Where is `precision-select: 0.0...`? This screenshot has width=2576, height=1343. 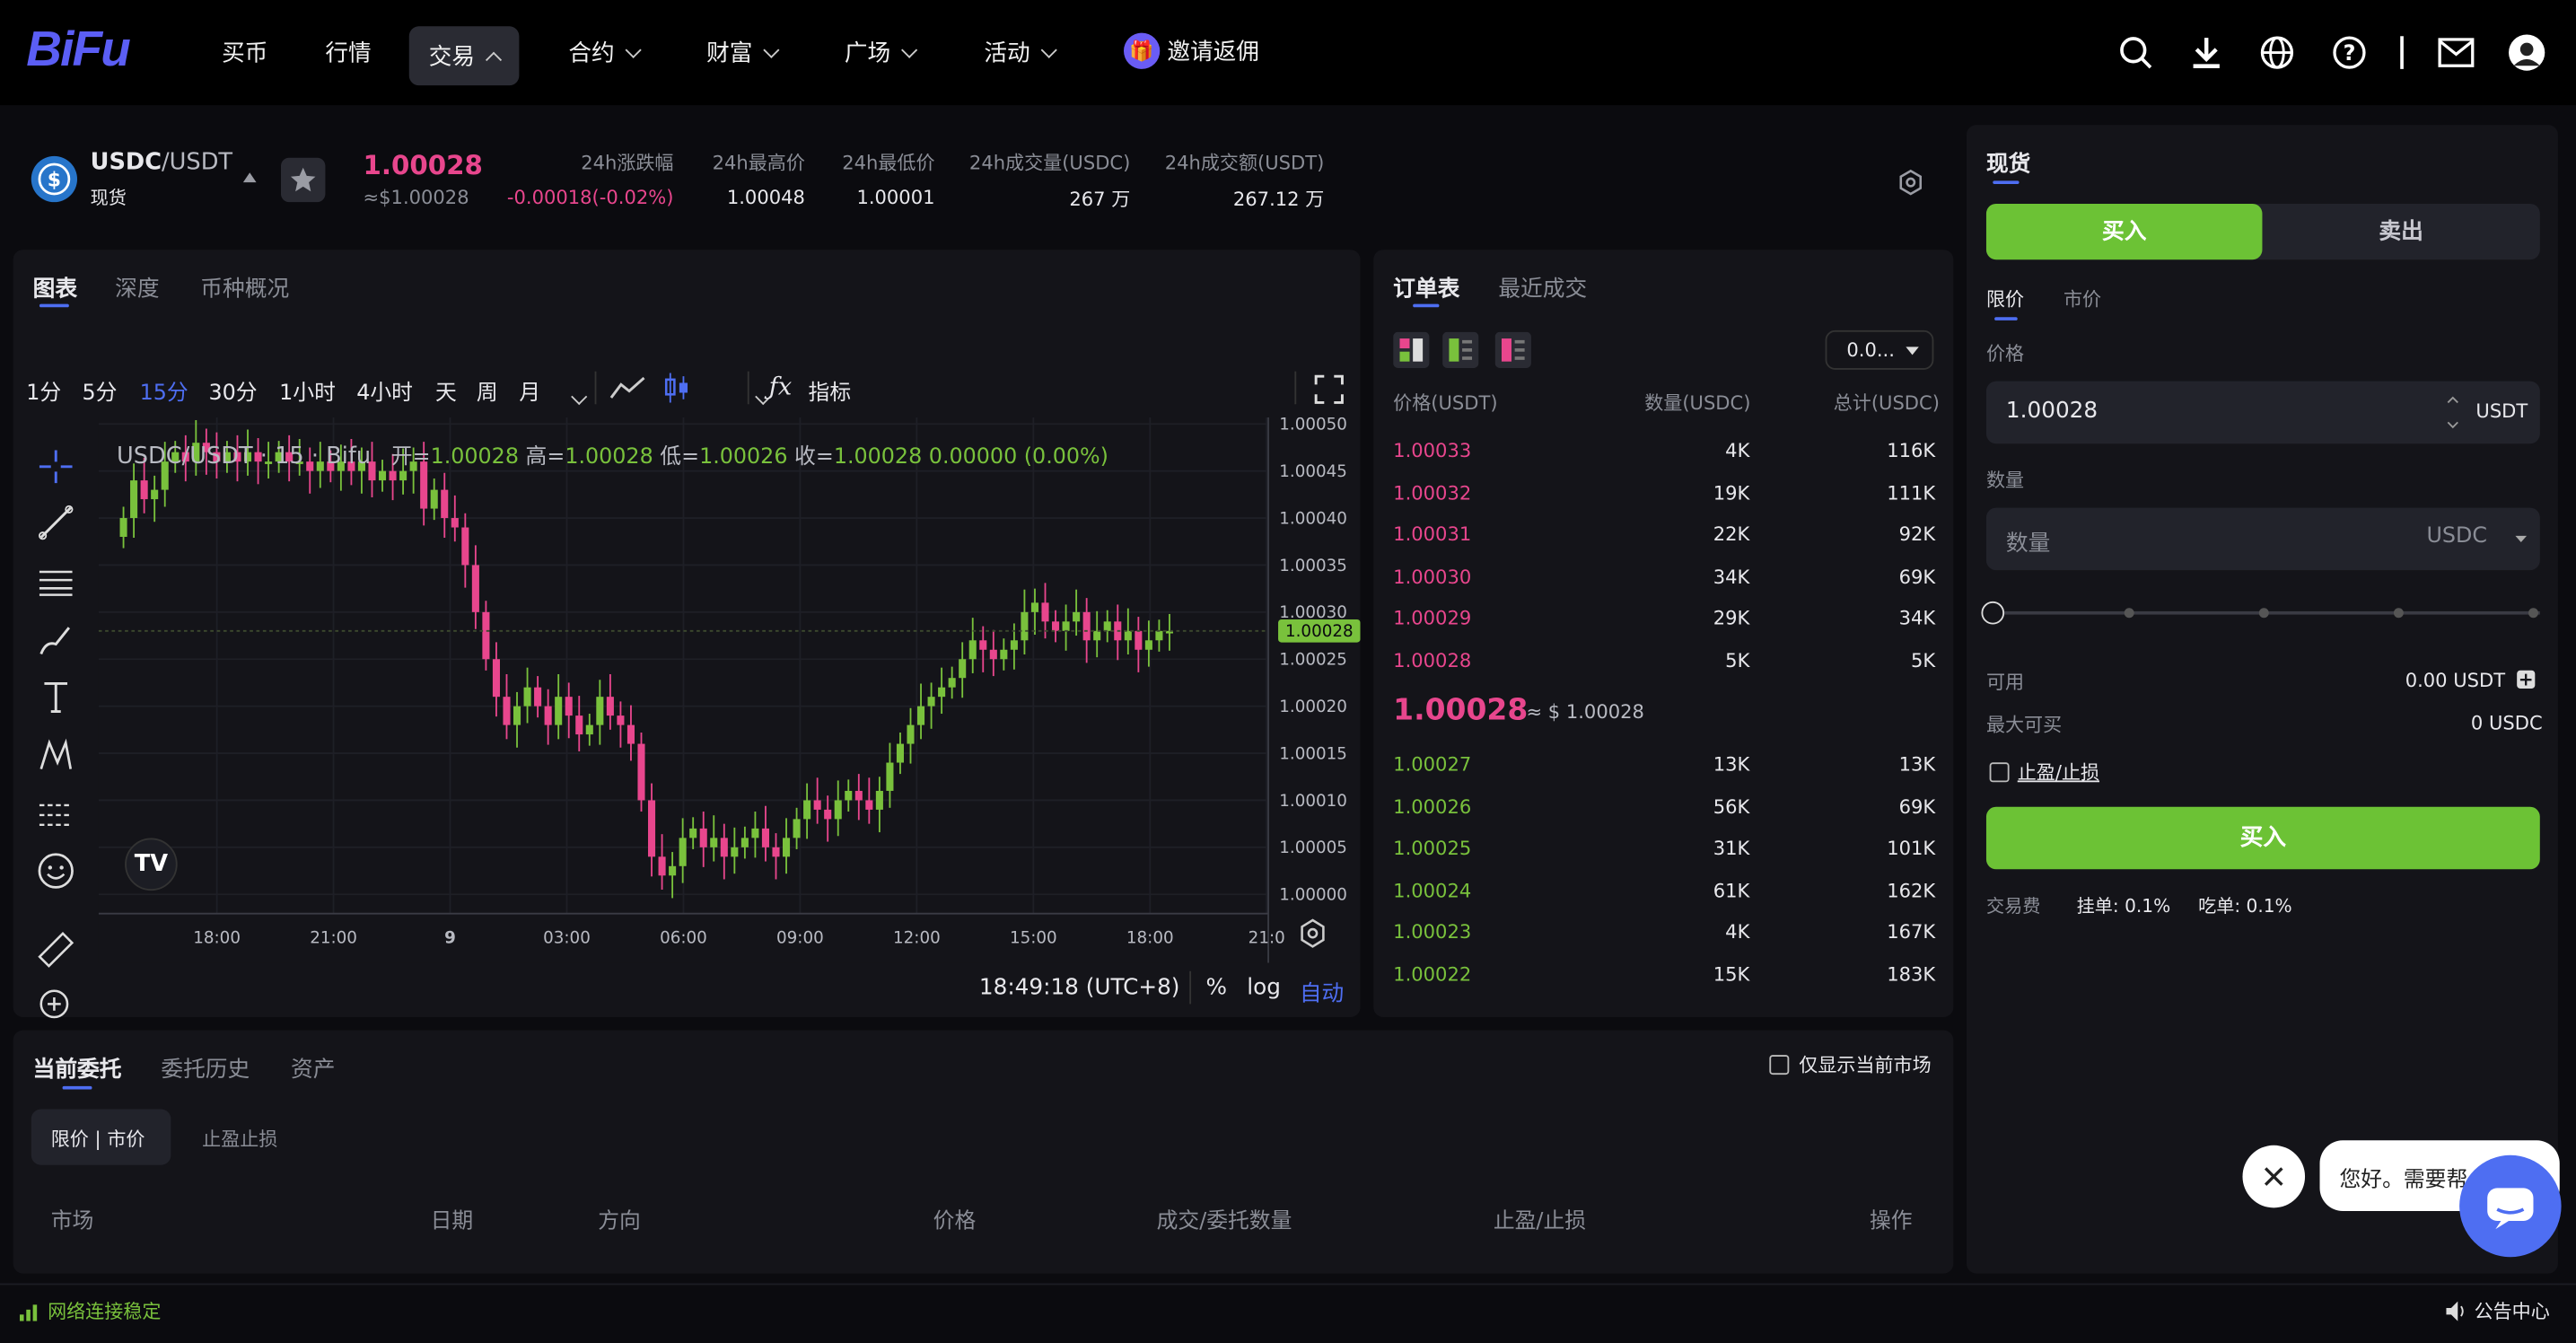 precision-select: 0.0... is located at coordinates (1879, 349).